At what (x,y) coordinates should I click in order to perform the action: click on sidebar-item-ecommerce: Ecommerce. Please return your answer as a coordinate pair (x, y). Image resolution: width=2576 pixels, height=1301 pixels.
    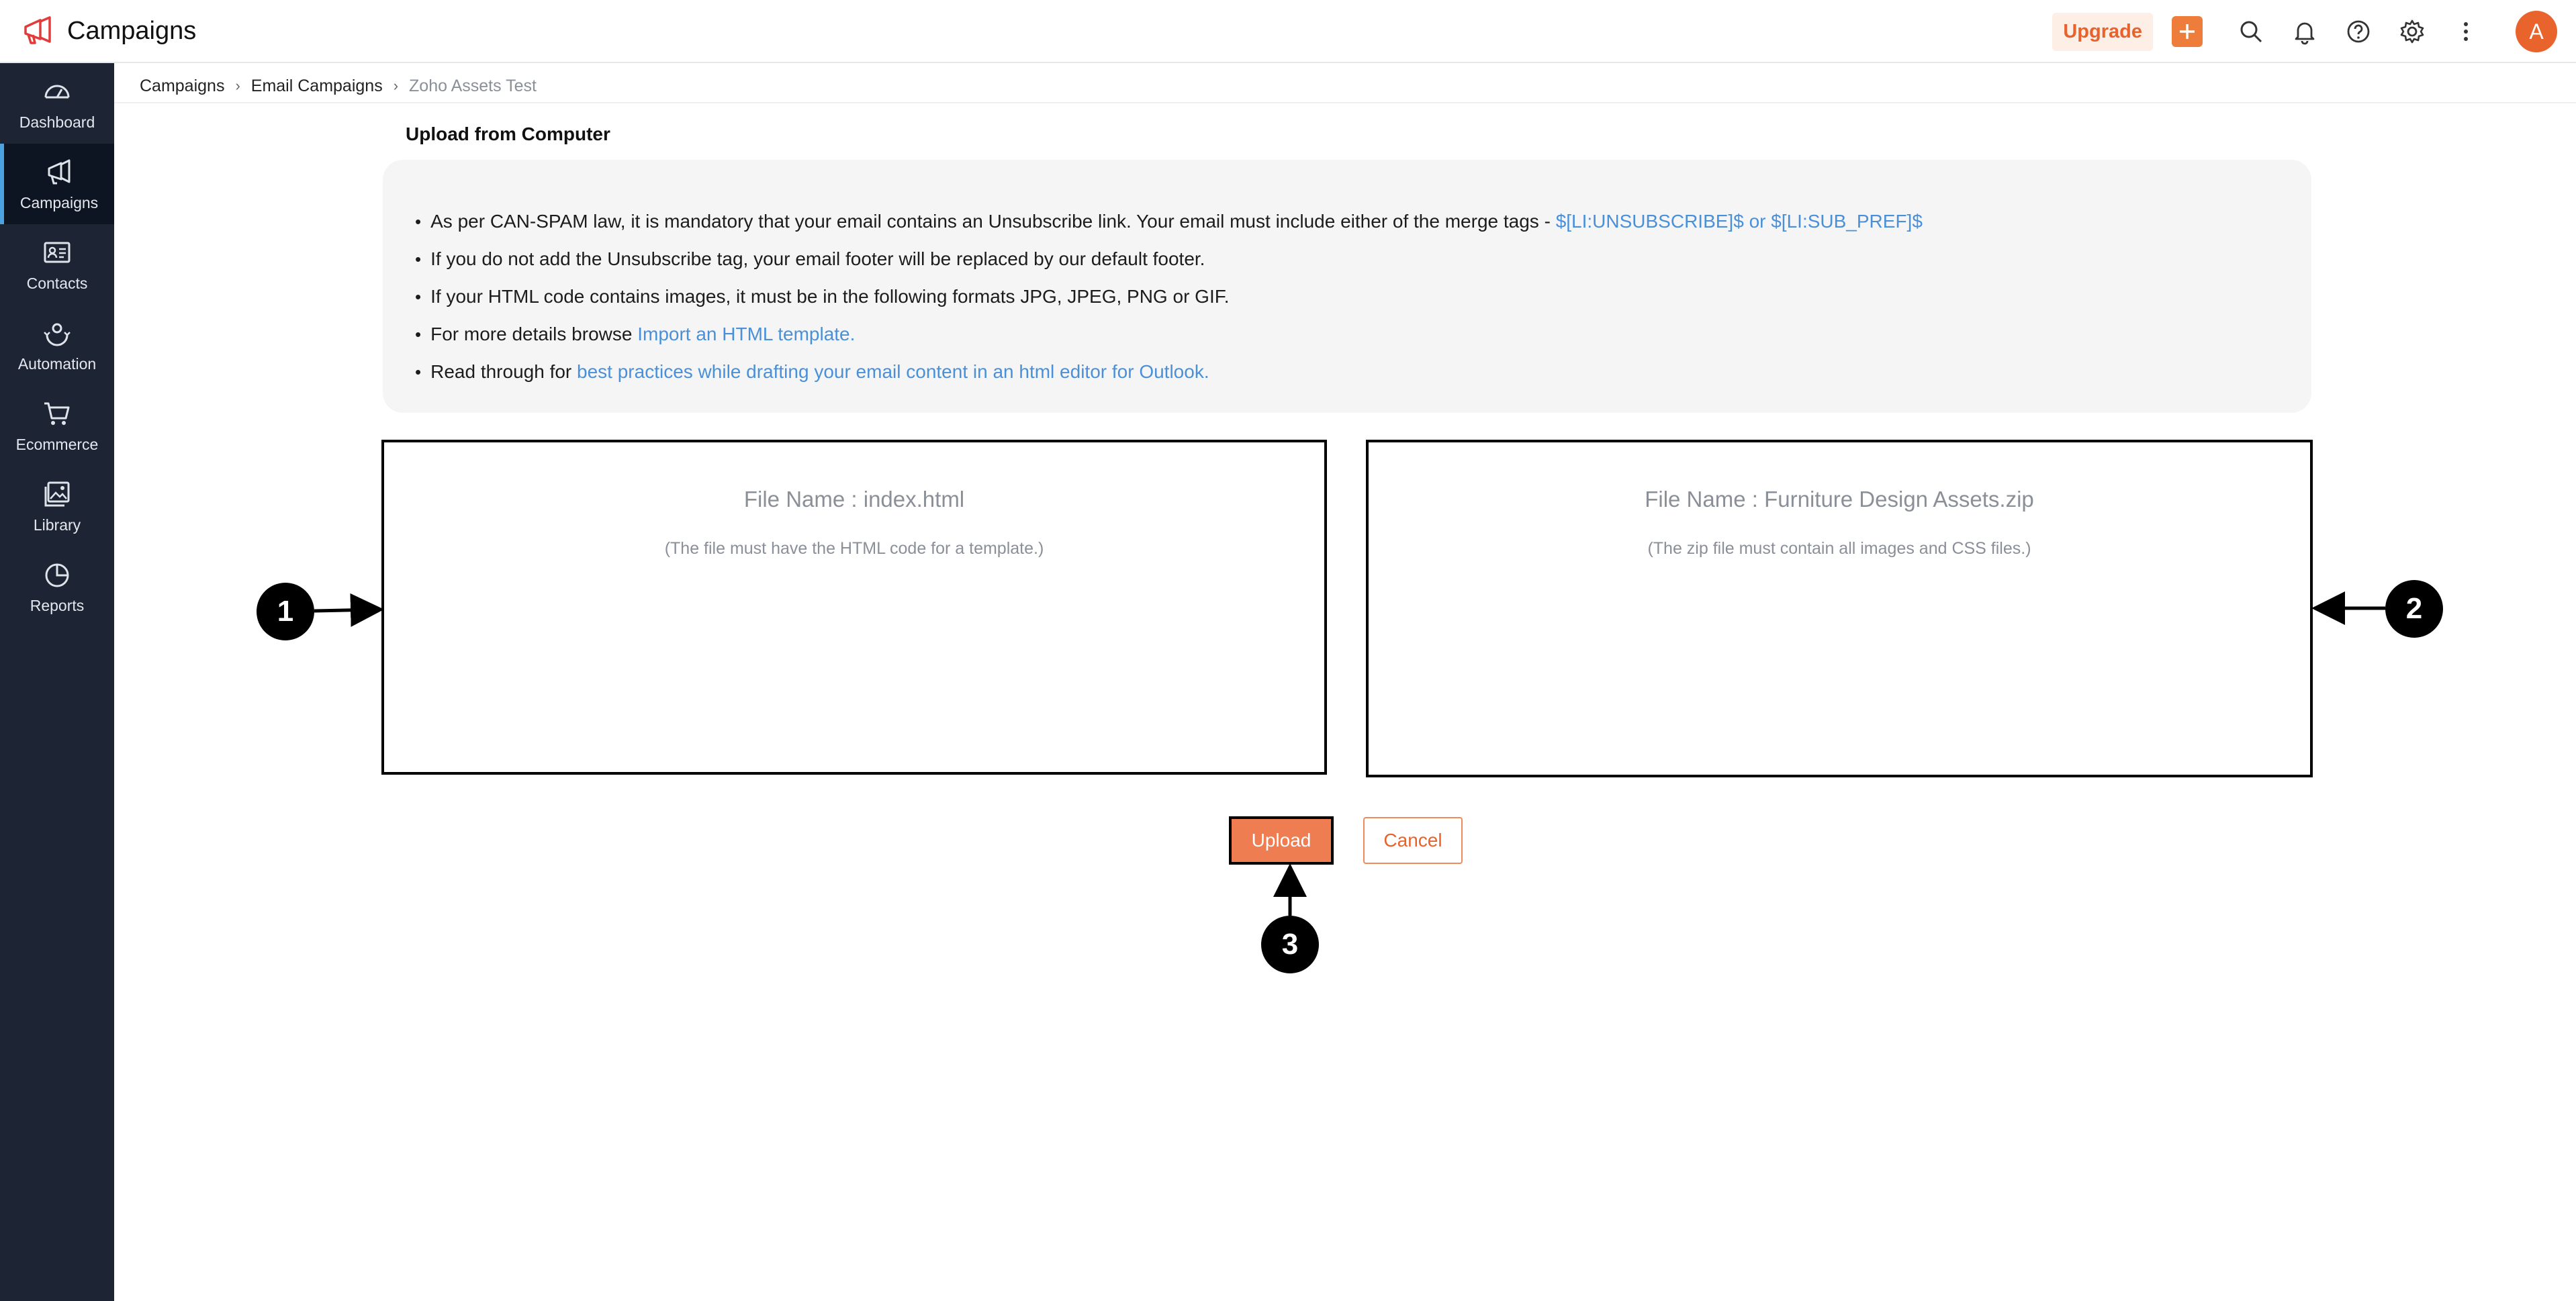
    Looking at the image, I should click on (57, 425).